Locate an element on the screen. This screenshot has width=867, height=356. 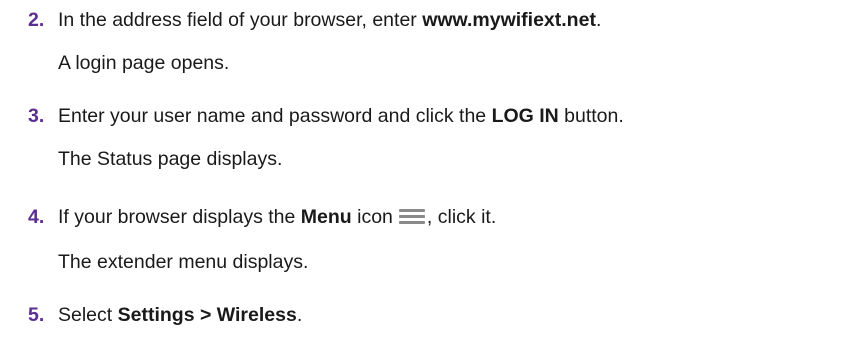
step-3-result: The Status page displays. is located at coordinates (170, 159).